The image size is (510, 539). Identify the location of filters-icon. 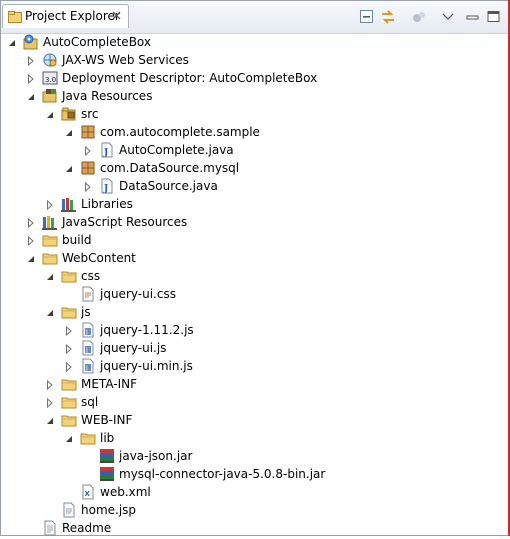
(419, 17).